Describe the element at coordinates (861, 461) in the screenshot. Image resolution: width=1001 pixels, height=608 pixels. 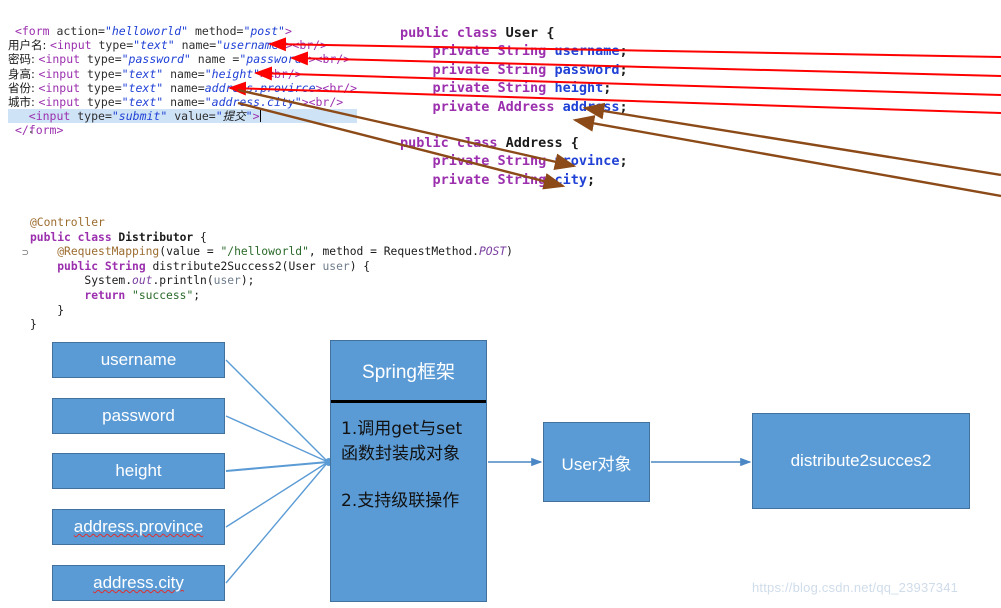
I see `distribute-method-box: distribute2succes2` at that location.